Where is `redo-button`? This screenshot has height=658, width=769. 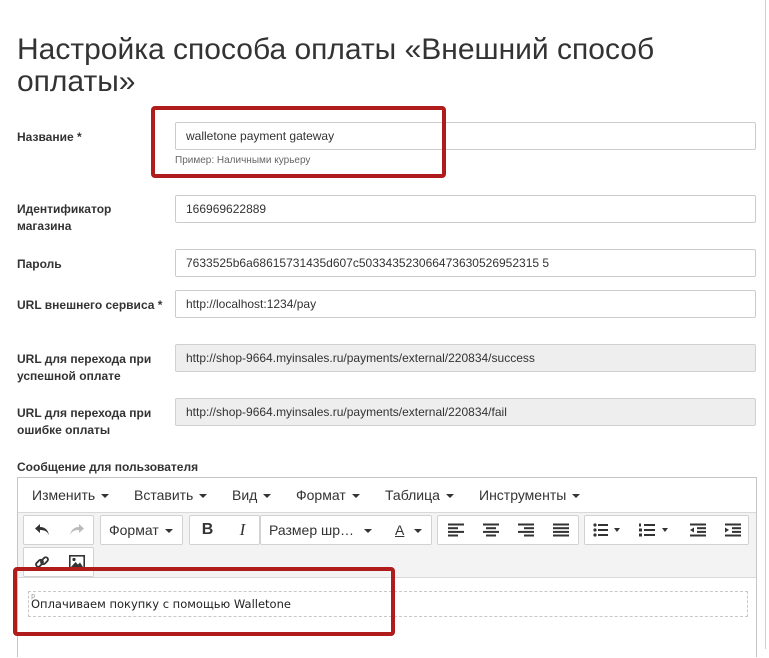
redo-button is located at coordinates (76, 530).